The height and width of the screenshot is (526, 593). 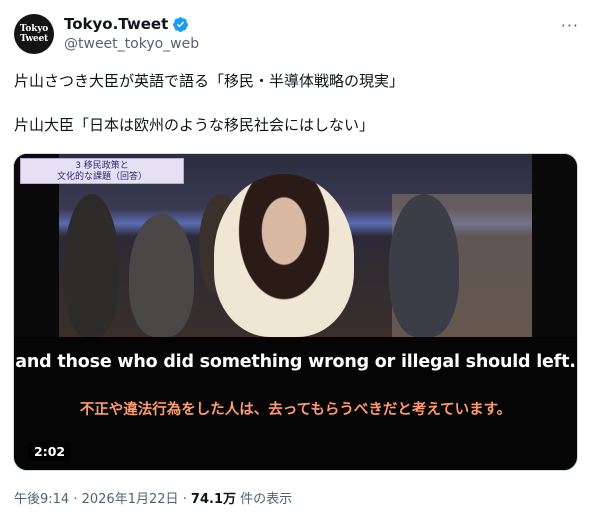 What do you see at coordinates (91, 265) in the screenshot?
I see `video-person-left` at bounding box center [91, 265].